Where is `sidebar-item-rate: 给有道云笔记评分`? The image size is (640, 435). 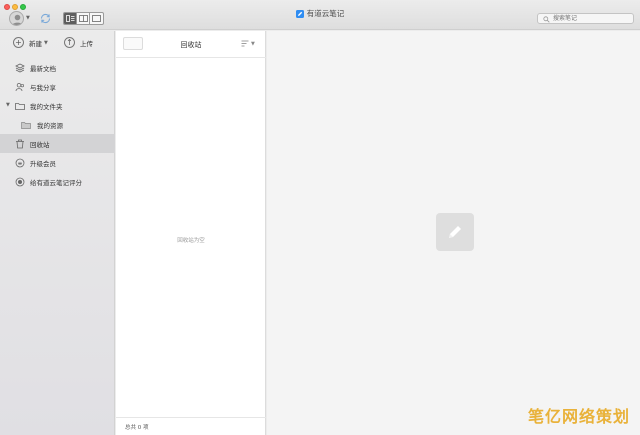 sidebar-item-rate: 给有道云笔记评分 is located at coordinates (57, 181).